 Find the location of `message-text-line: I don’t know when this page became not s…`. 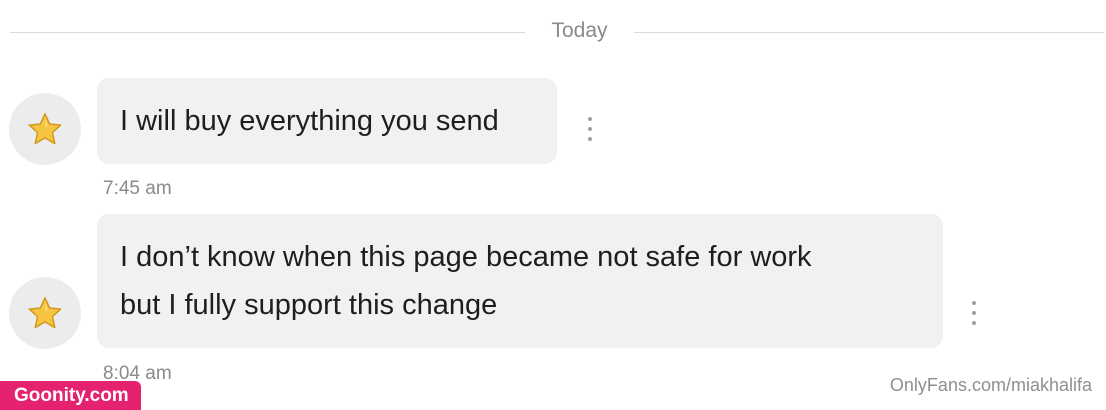

message-text-line: I don’t know when this page became not s… is located at coordinates (466, 257).